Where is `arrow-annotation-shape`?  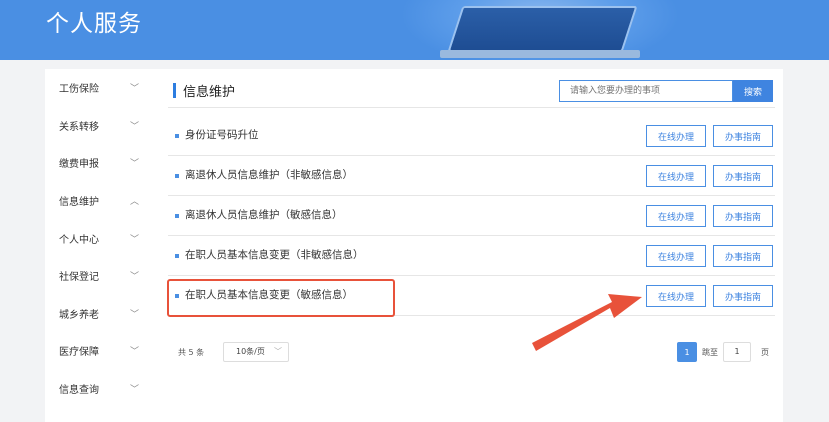 arrow-annotation-shape is located at coordinates (587, 322).